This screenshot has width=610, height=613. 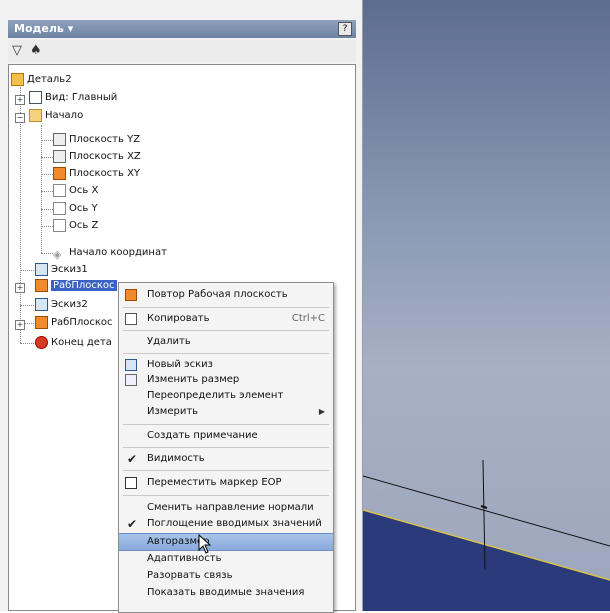 What do you see at coordinates (182, 51) in the screenshot?
I see `browser-toolbar: ▽ ♠` at bounding box center [182, 51].